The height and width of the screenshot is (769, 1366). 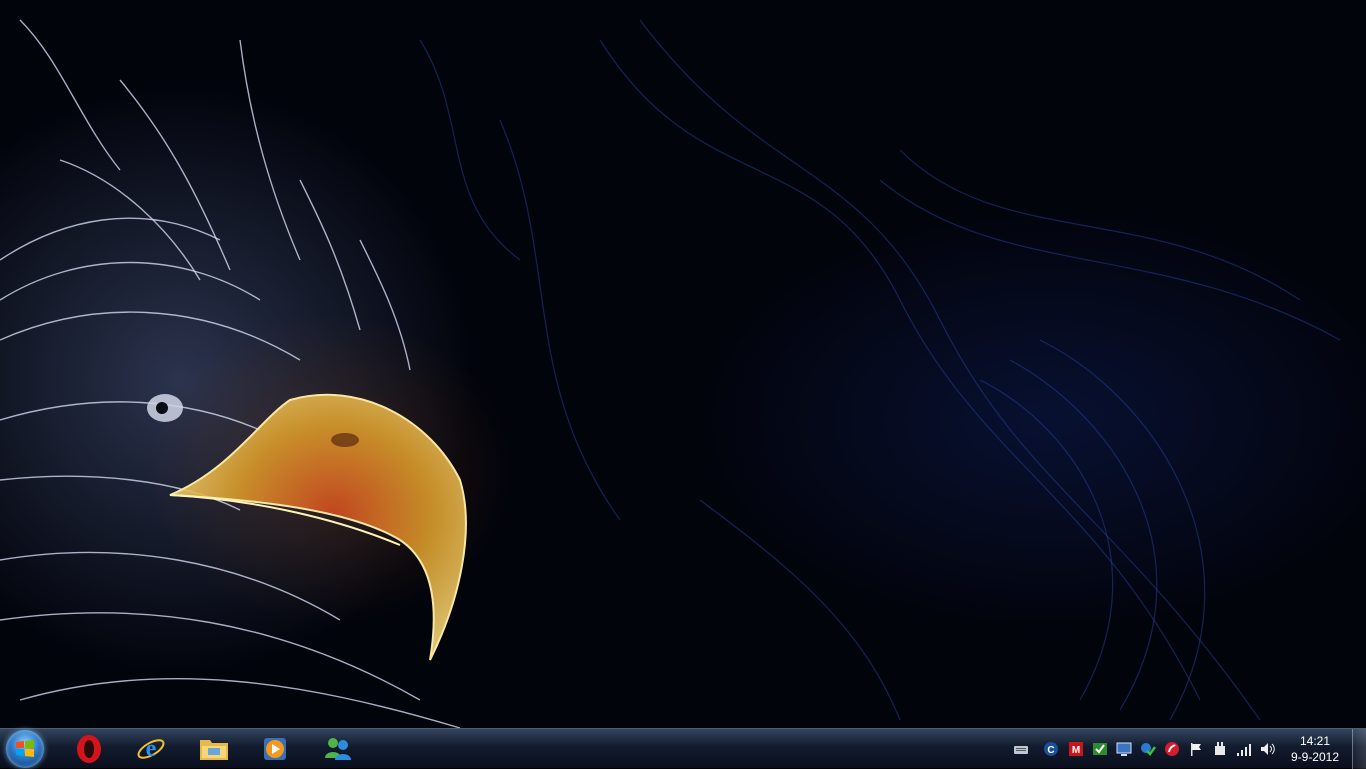 I want to click on show-desktop-button, so click(x=1359, y=749).